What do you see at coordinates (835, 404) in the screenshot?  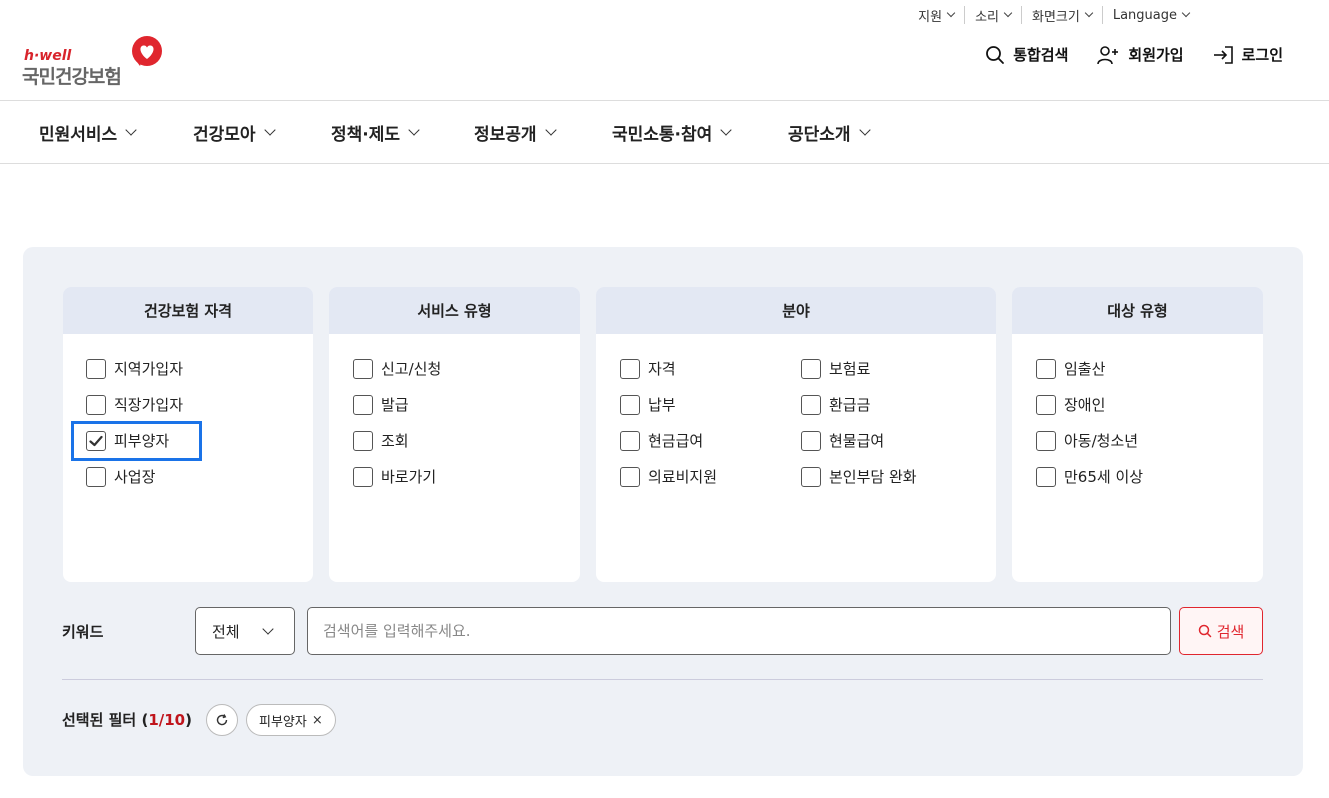 I see `checkbox-option: 환급금` at bounding box center [835, 404].